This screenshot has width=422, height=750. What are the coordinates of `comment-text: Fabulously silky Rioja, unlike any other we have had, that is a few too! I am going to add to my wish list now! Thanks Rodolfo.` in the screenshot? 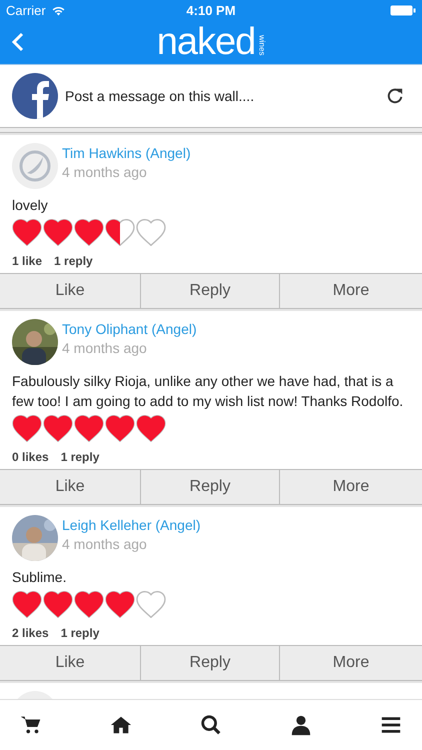 It's located at (208, 391).